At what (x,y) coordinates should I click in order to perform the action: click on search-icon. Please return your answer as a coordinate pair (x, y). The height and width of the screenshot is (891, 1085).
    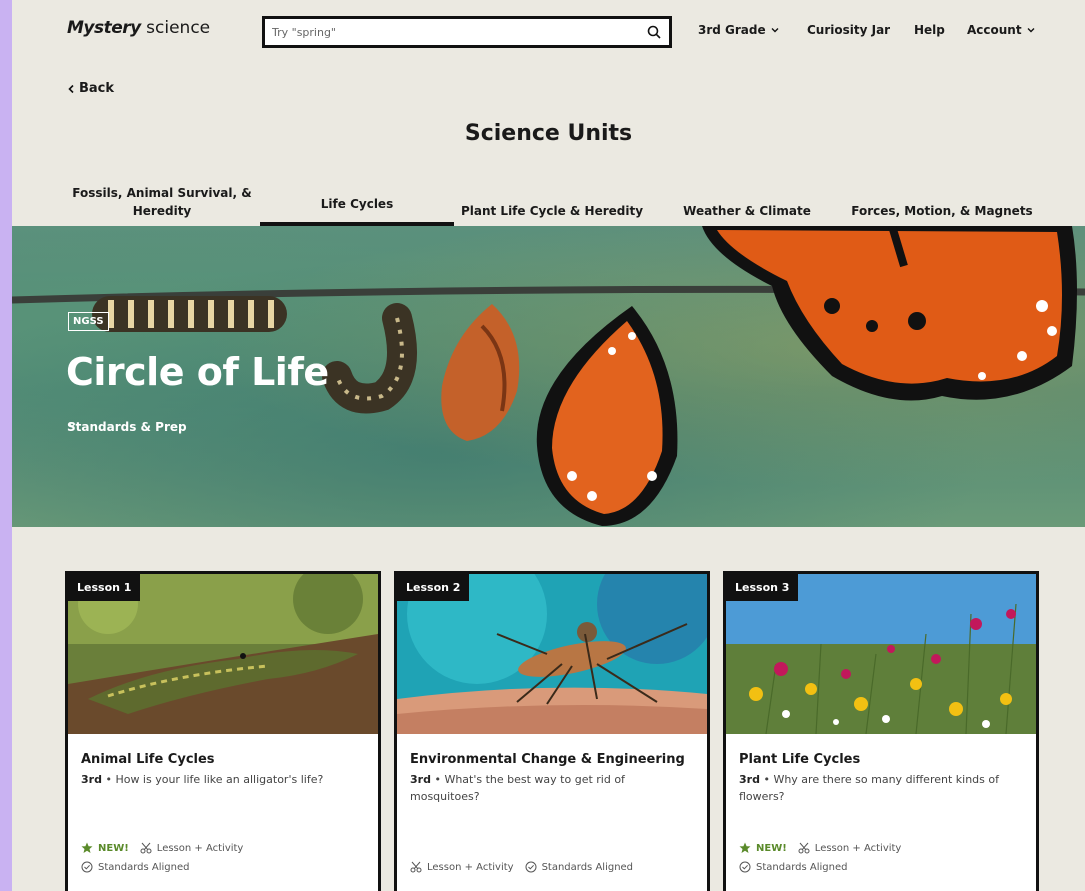
    Looking at the image, I should click on (654, 32).